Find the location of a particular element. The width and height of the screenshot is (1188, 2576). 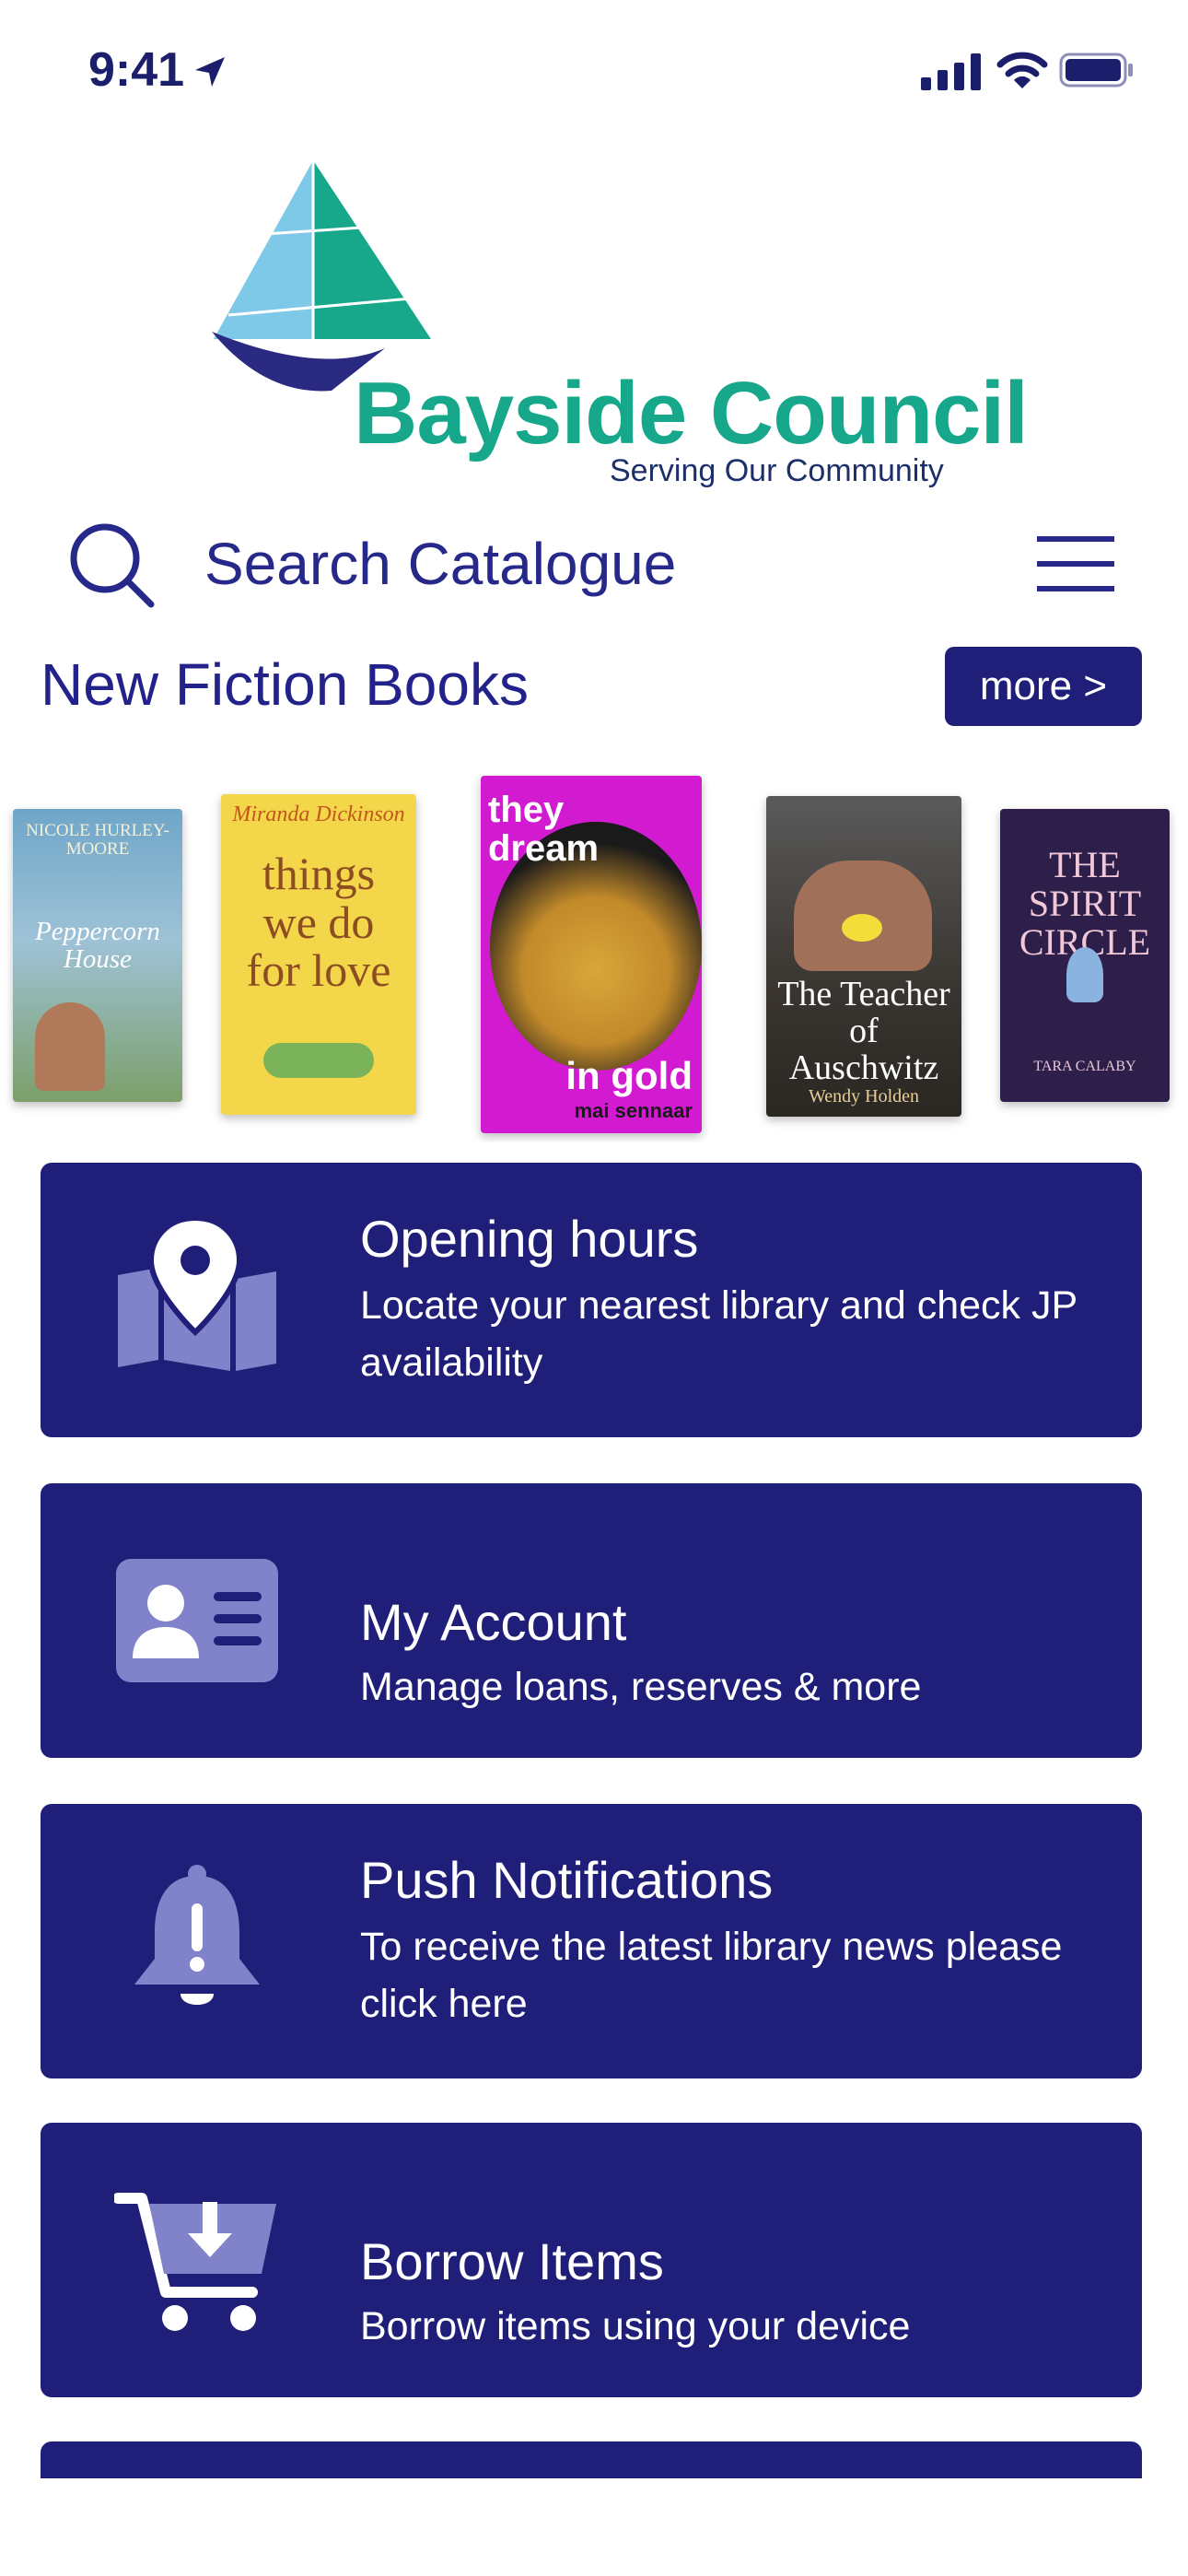

bell-icon is located at coordinates (197, 1935).